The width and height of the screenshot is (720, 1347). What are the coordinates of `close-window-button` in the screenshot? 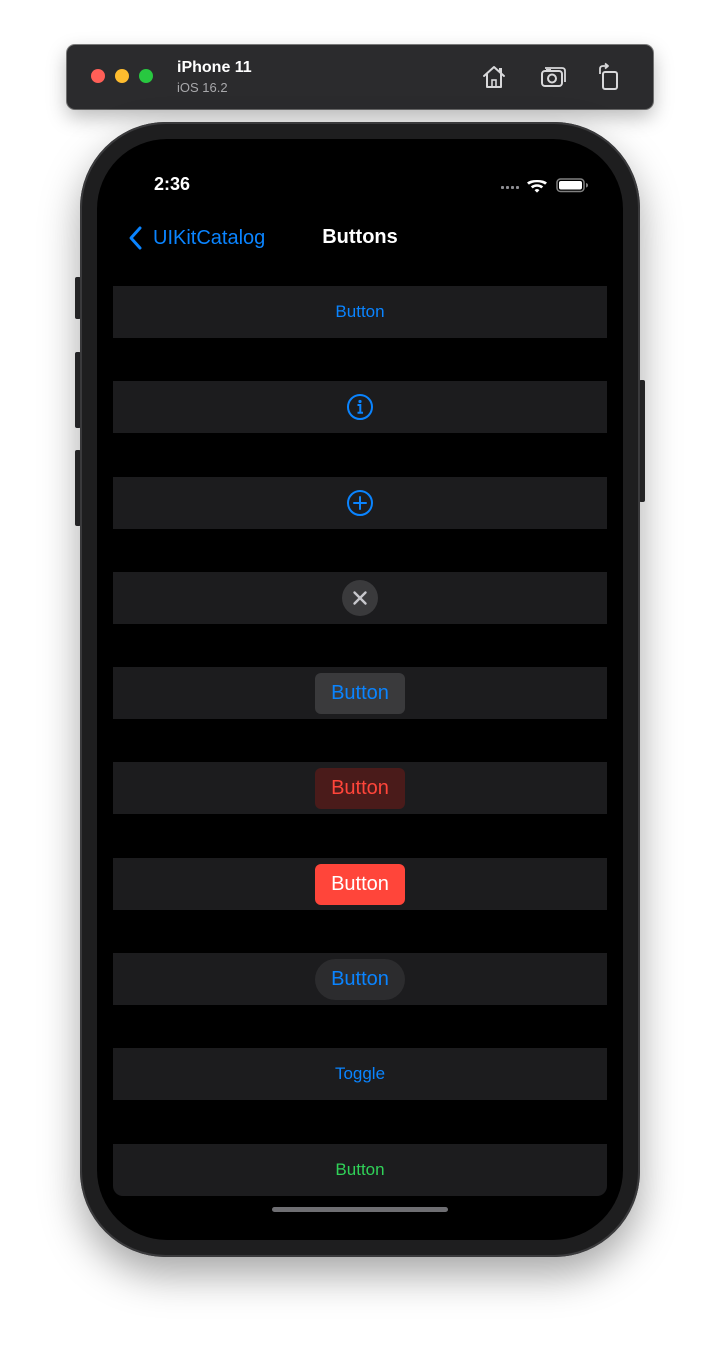 It's located at (98, 76).